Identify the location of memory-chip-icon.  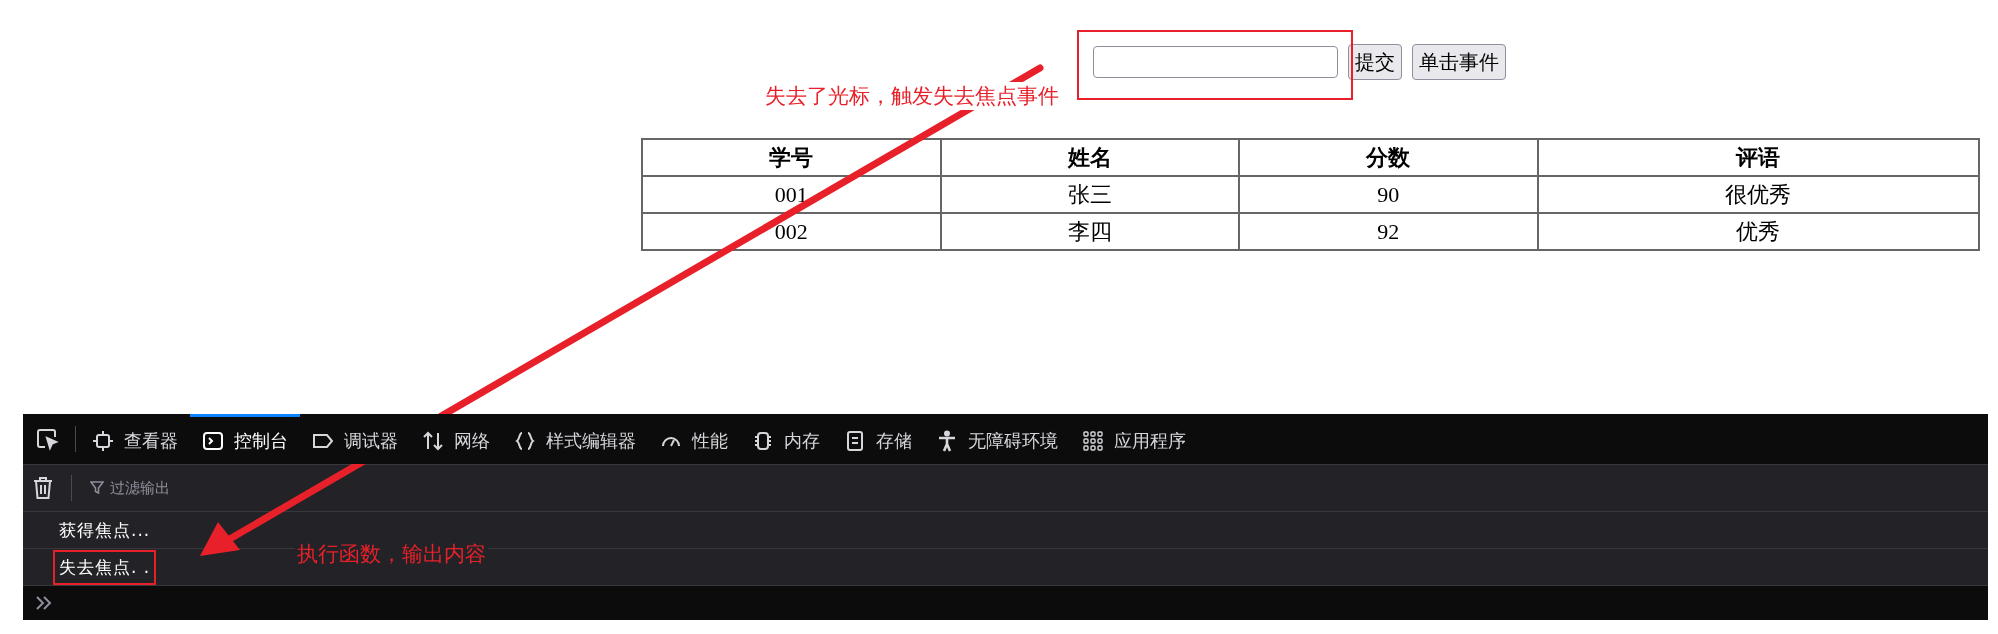
(763, 440).